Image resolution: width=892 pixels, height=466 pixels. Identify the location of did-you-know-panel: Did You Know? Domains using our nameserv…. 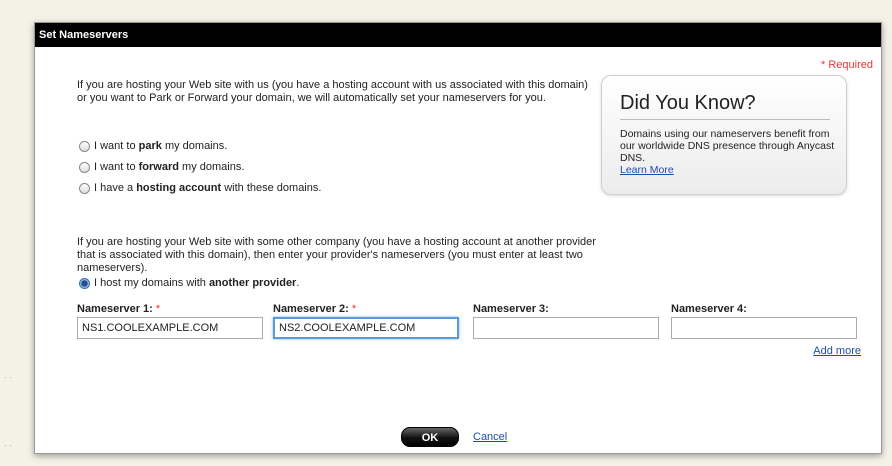
(724, 135).